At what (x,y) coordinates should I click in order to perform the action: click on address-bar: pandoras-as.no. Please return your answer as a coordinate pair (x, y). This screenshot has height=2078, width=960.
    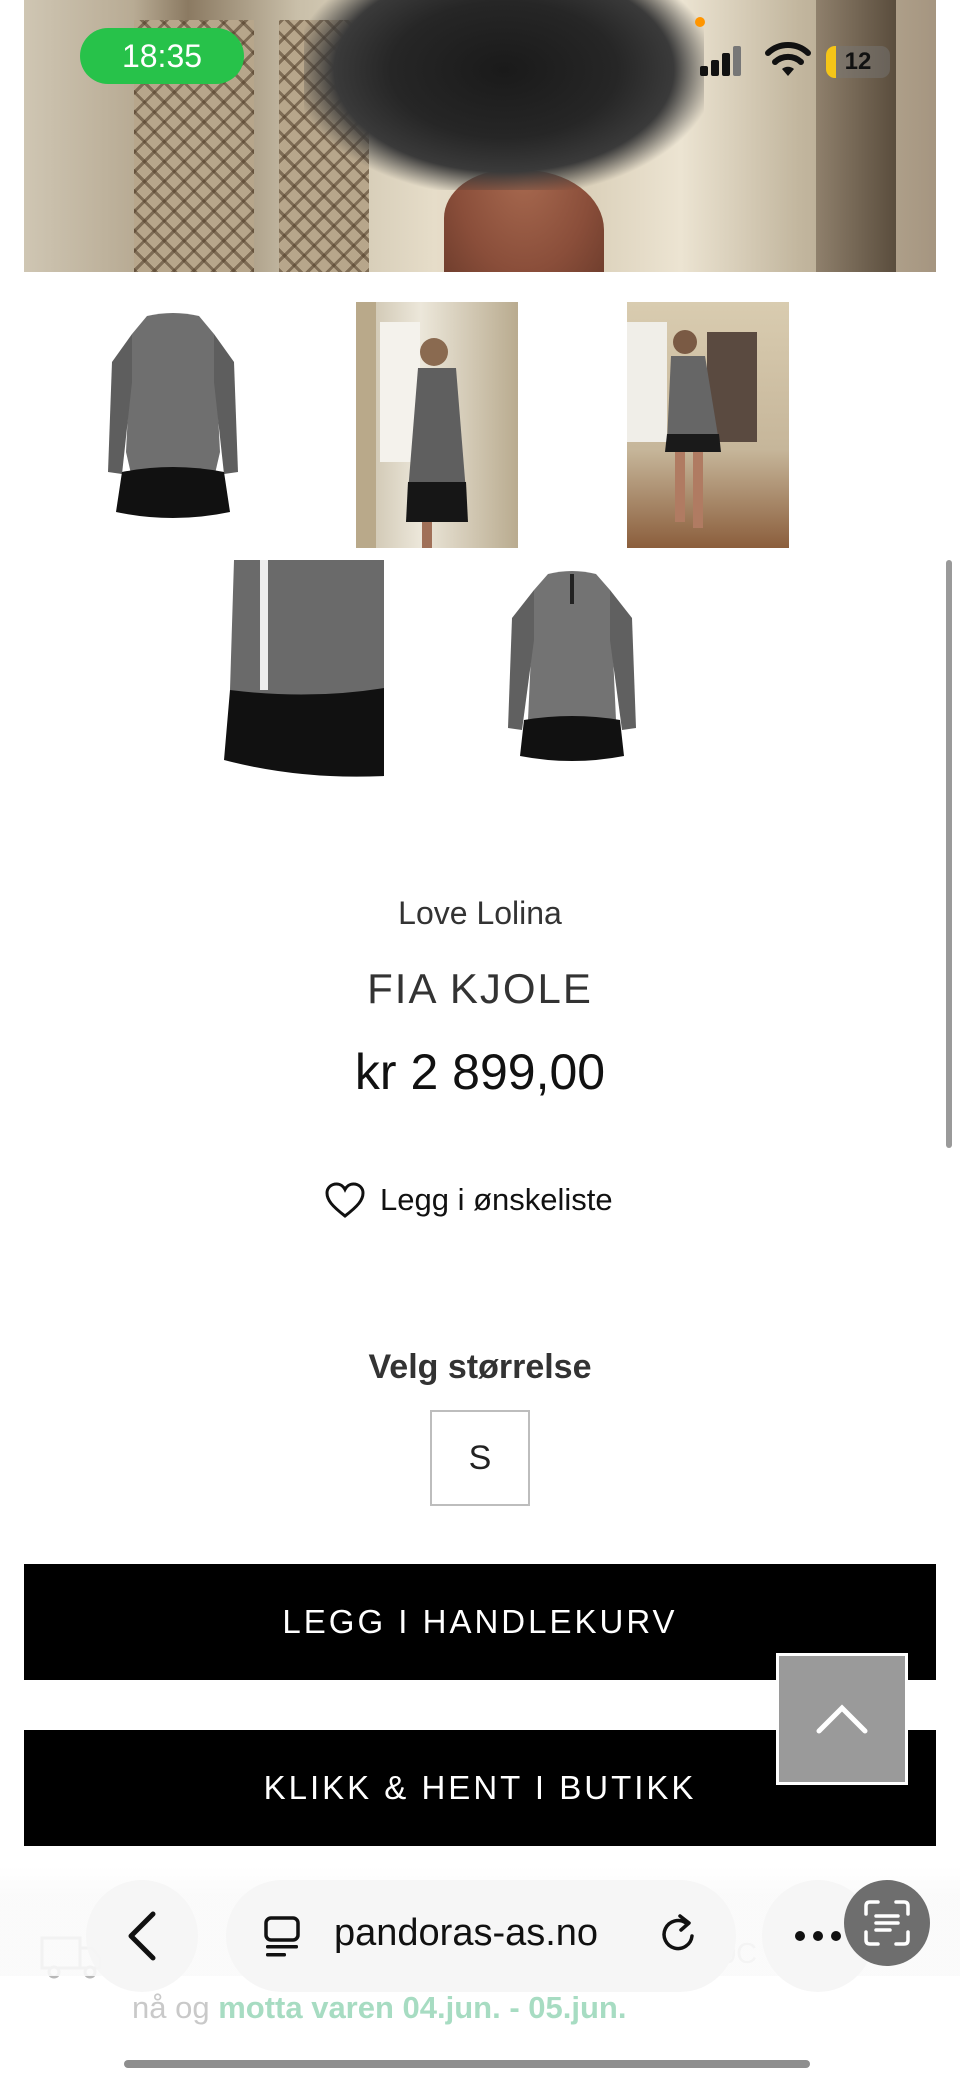
    Looking at the image, I should click on (481, 1936).